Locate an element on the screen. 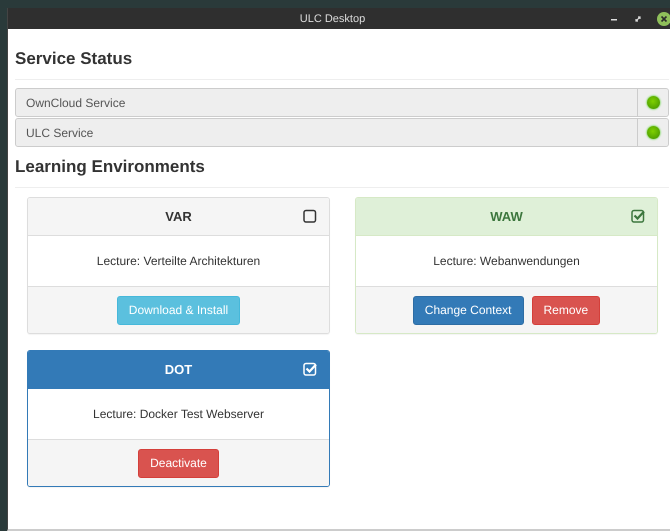 The width and height of the screenshot is (670, 531). checked-checkbox-icon is located at coordinates (638, 216).